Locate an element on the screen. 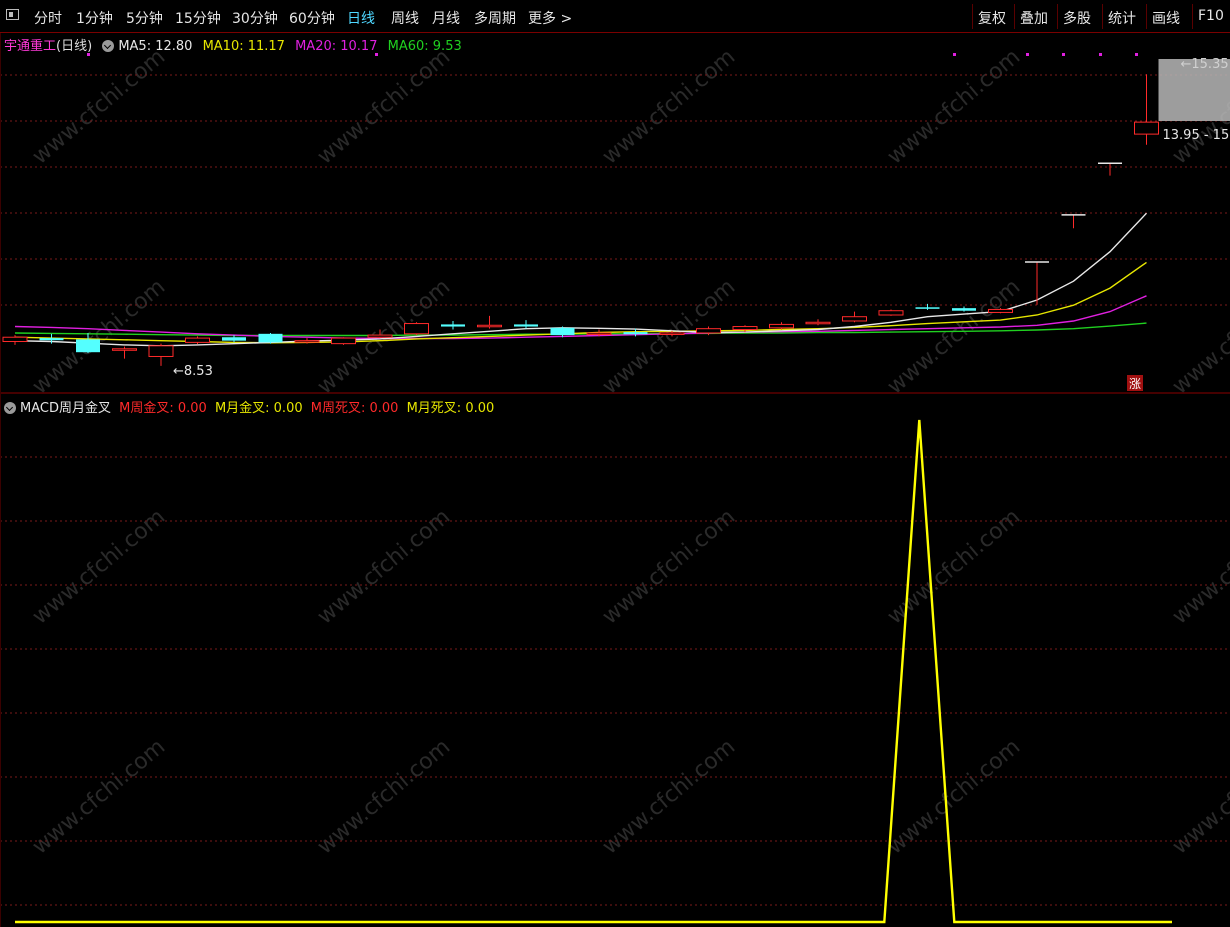 This screenshot has width=1230, height=927. toolbar-tab-monthly: 月线 is located at coordinates (446, 18).